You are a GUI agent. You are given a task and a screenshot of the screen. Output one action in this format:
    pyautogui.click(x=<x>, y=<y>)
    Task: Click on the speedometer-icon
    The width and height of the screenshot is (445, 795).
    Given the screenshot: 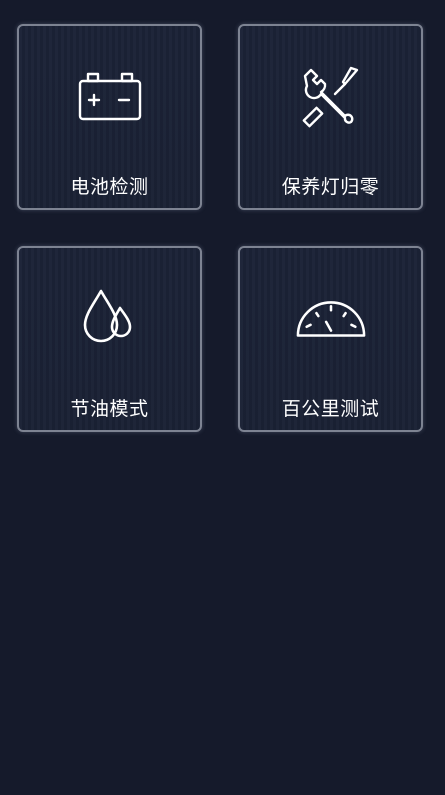 What is the action you would take?
    pyautogui.click(x=331, y=318)
    